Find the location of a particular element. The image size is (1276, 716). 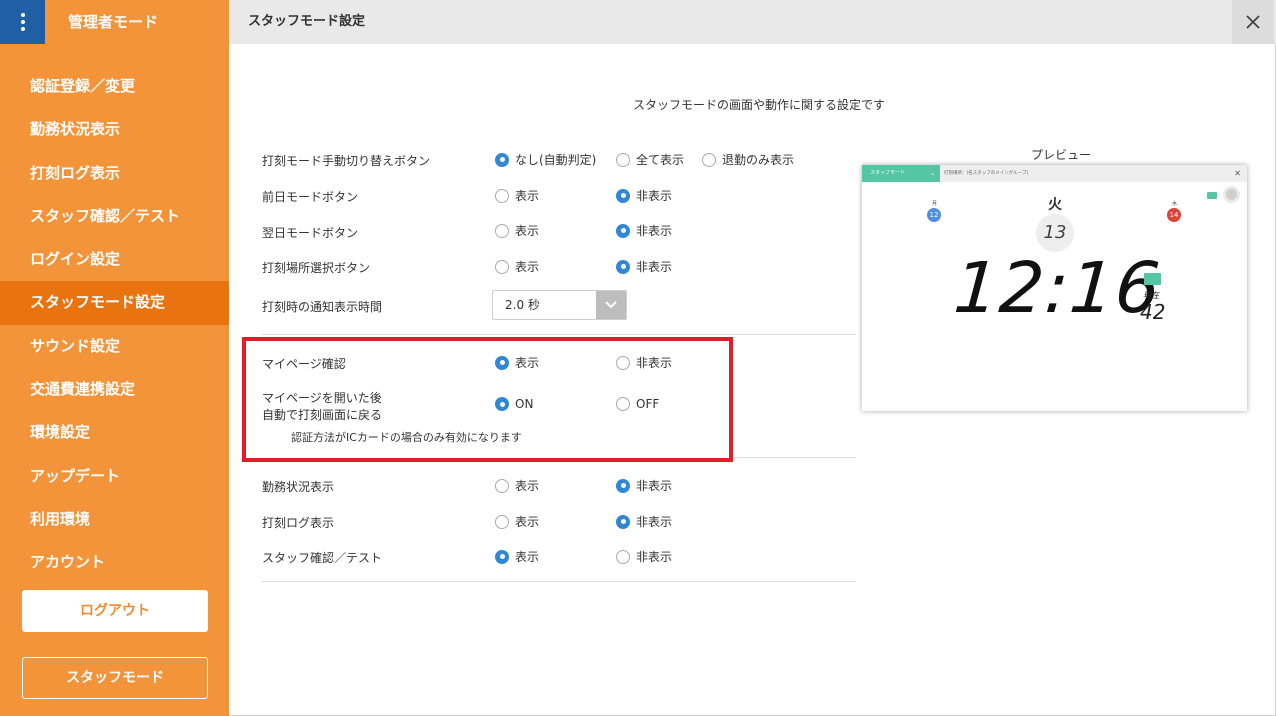

next-day-option-hide: 非表示 is located at coordinates (644, 230).